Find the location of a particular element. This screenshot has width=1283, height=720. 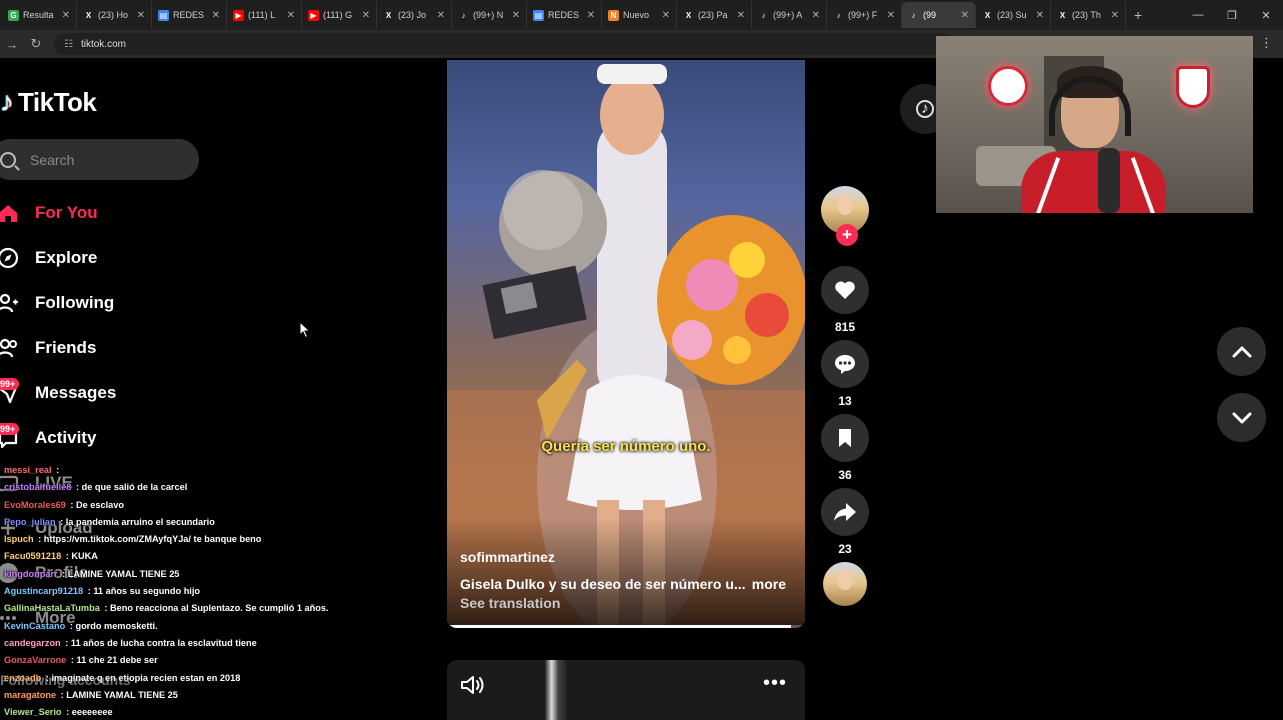

sidebar-item-following: Following is located at coordinates (130, 302).